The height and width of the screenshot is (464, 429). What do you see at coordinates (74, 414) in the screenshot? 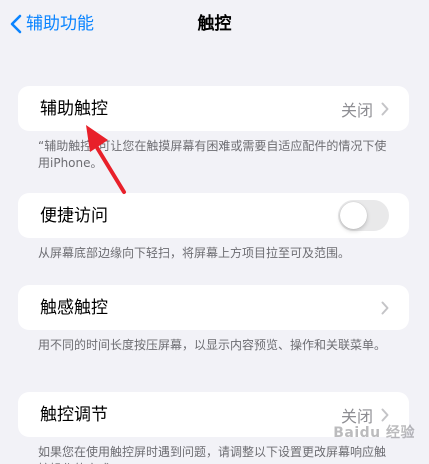
I see `row-label: 触控调节` at bounding box center [74, 414].